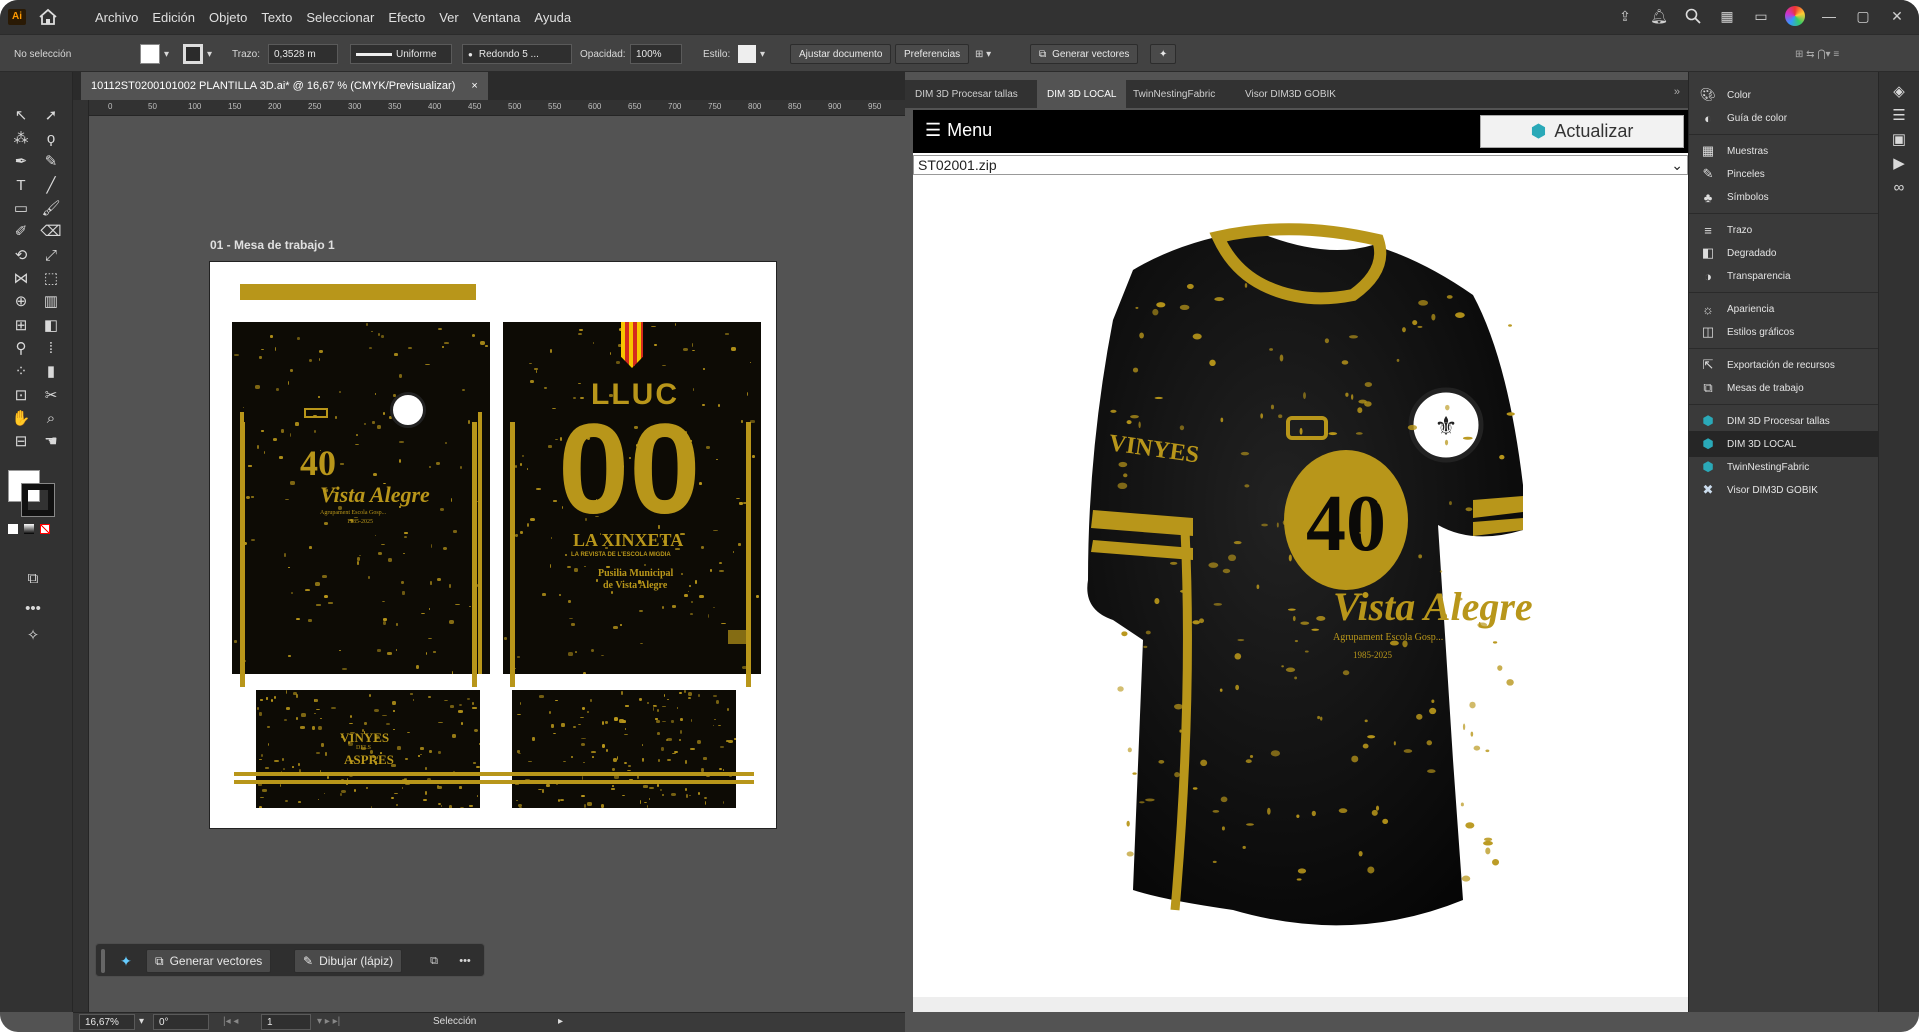  I want to click on preferences-button: Preferencias, so click(932, 54).